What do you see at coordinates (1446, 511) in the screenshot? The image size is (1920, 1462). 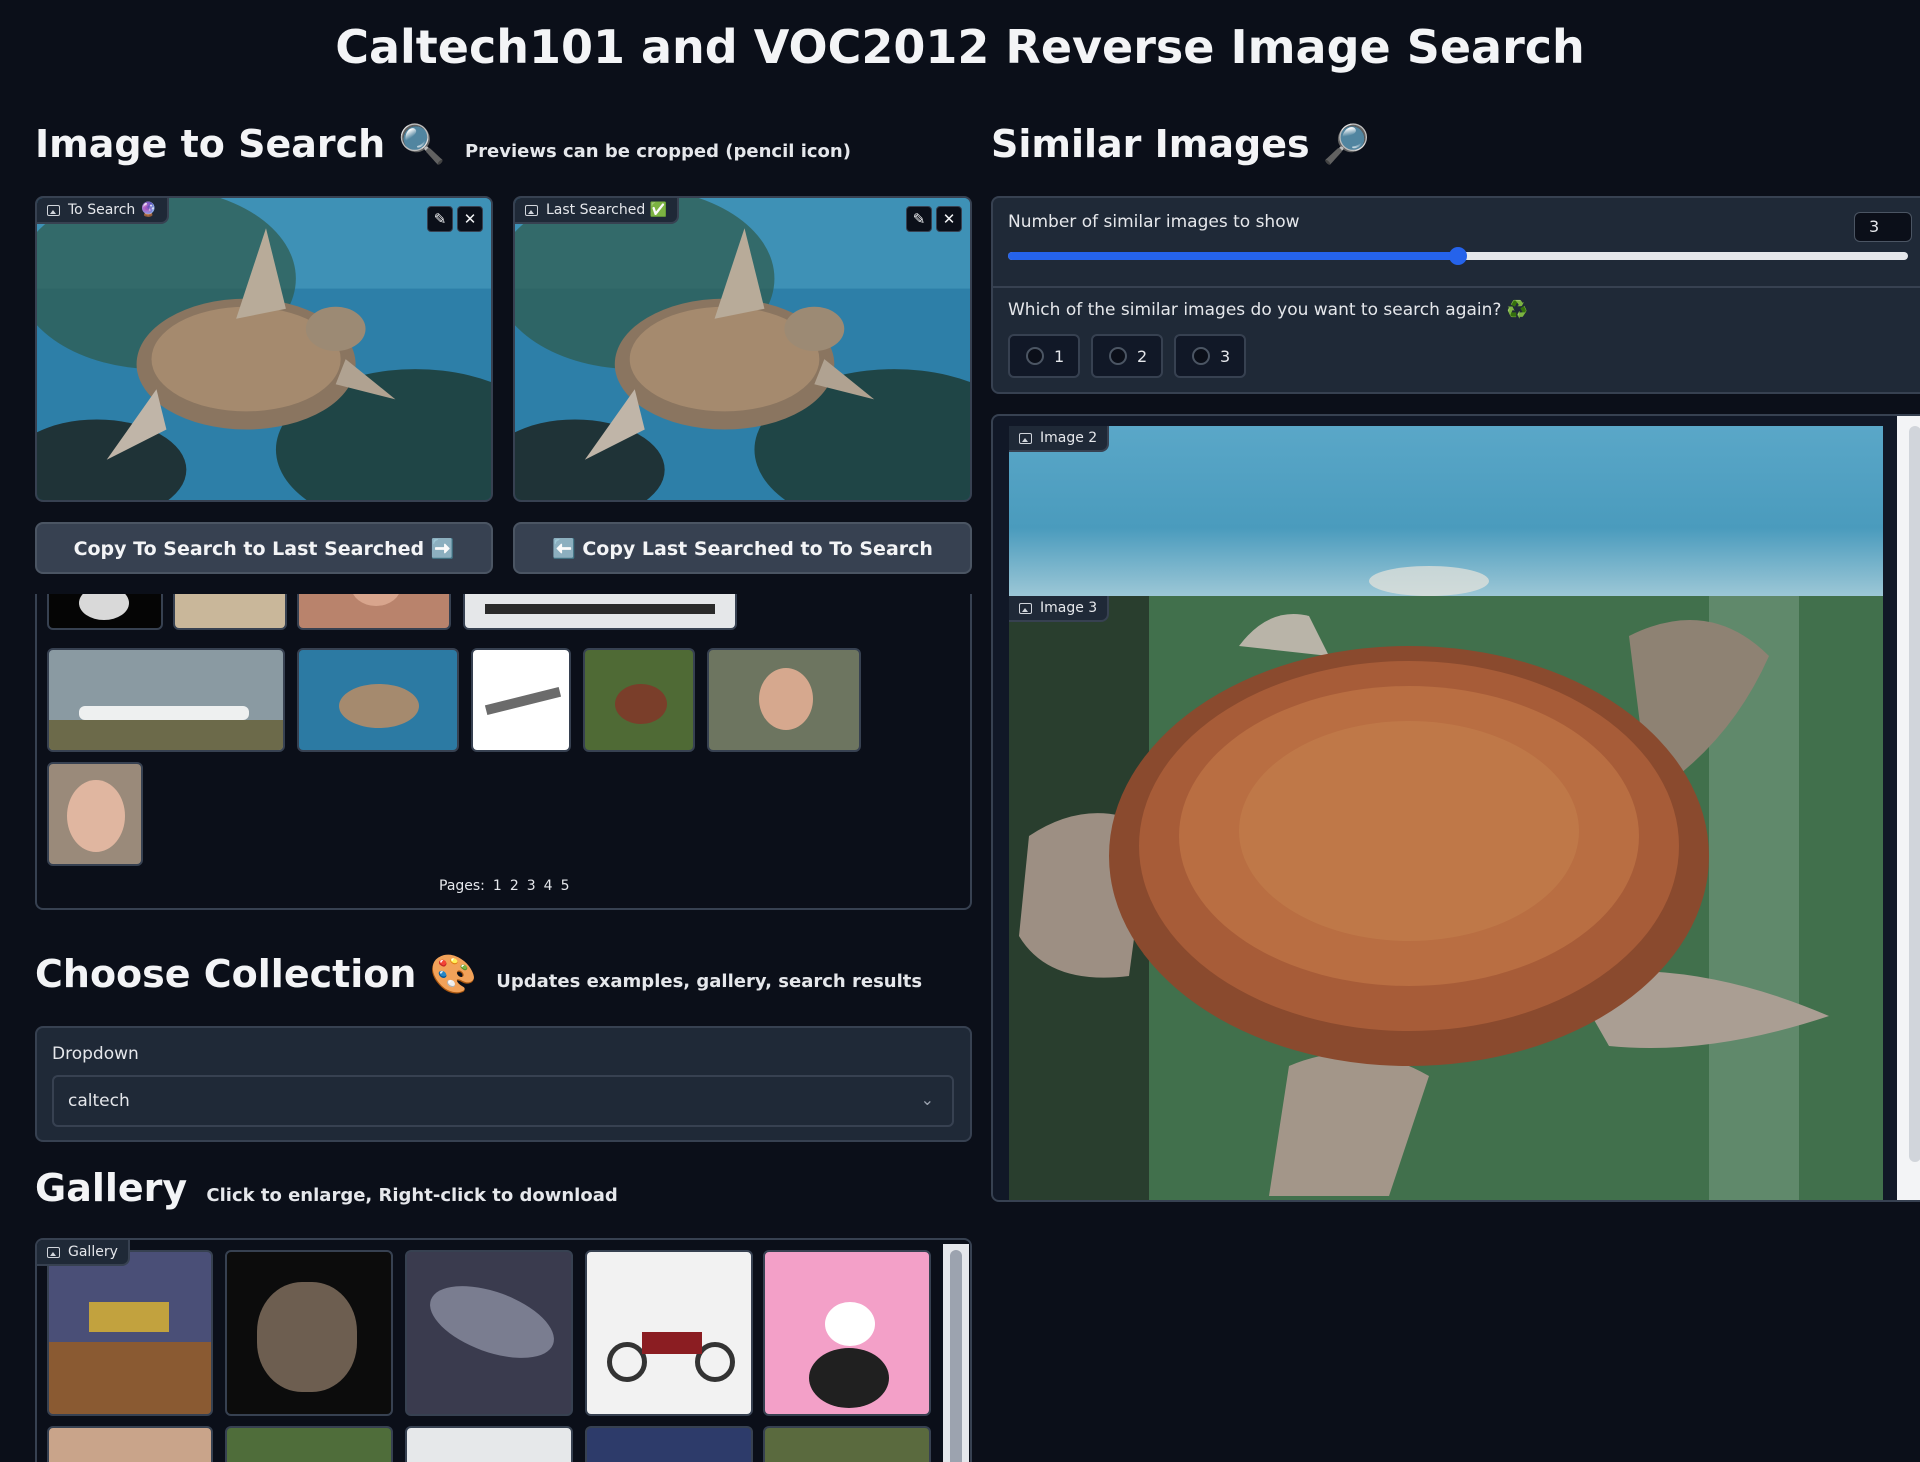 I see `similar-image-2: Image 2` at bounding box center [1446, 511].